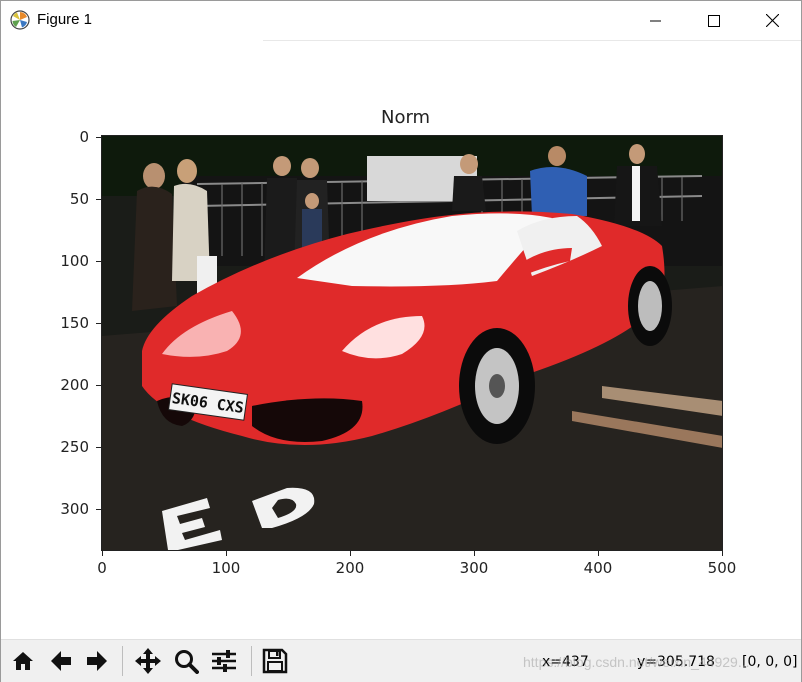  I want to click on axes-frame-top, so click(412, 135).